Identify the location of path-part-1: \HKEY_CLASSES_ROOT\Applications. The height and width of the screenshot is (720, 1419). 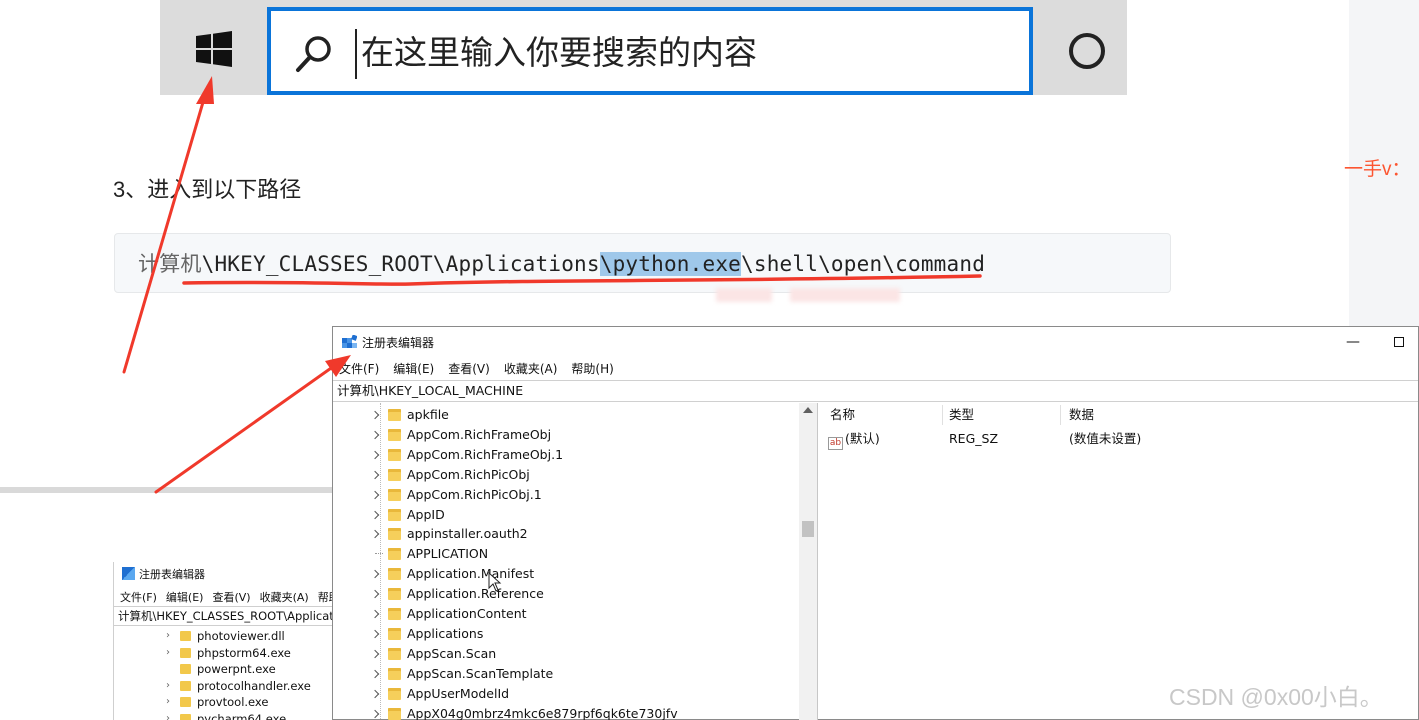
(400, 264).